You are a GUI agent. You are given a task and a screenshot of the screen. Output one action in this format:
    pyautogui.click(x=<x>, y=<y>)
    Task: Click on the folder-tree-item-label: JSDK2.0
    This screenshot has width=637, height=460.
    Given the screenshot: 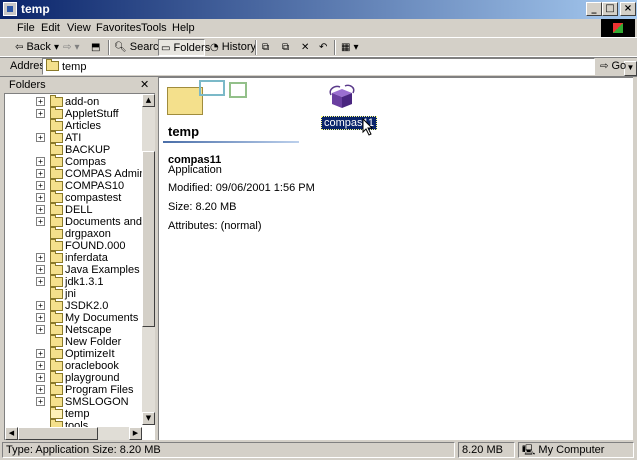 What is the action you would take?
    pyautogui.click(x=87, y=306)
    